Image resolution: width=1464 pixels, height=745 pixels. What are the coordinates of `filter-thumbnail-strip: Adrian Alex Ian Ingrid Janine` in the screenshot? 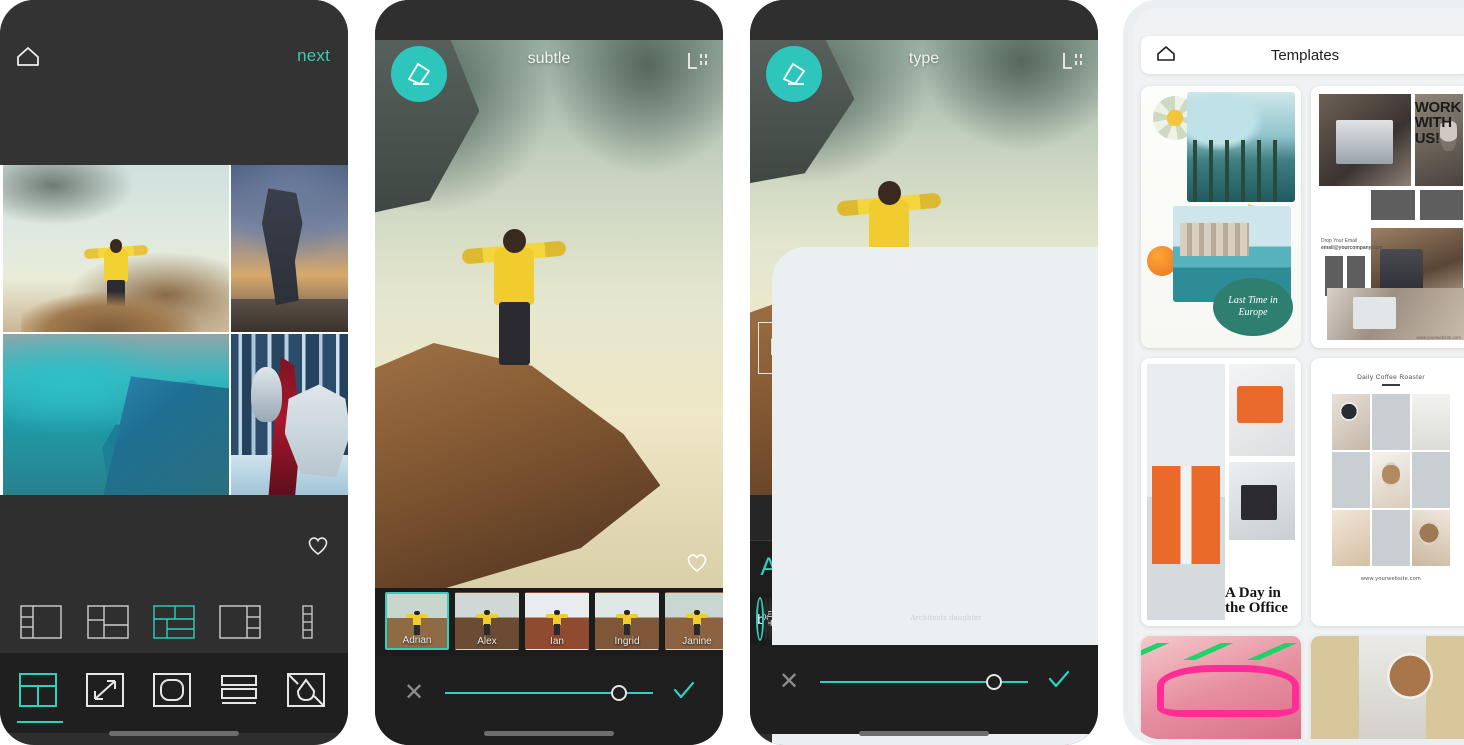 It's located at (549, 622).